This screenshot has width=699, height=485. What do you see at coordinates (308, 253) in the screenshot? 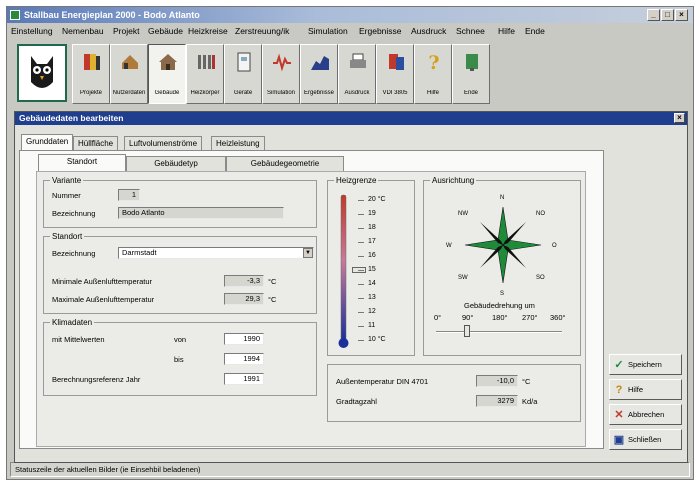
I see `chevron-down-icon: ▼` at bounding box center [308, 253].